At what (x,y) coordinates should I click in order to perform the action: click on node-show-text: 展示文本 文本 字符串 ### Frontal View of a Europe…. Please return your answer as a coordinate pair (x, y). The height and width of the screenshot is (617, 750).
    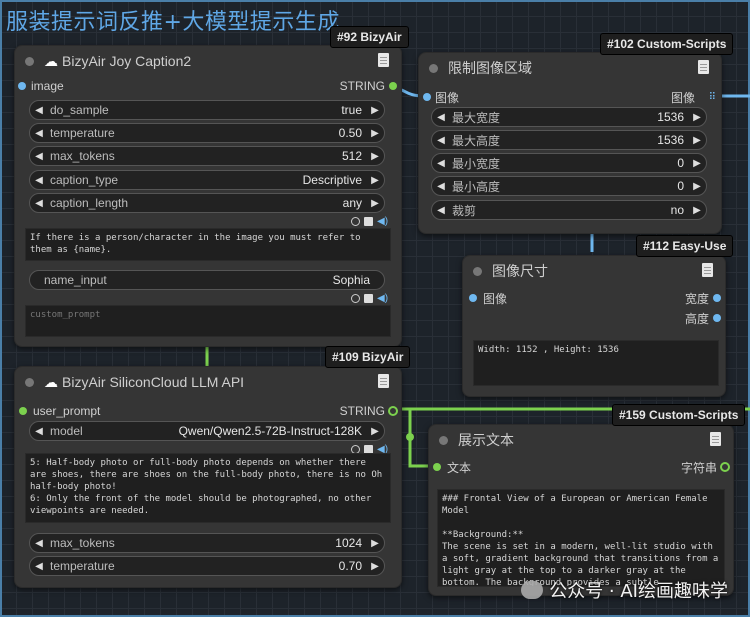
    Looking at the image, I should click on (581, 510).